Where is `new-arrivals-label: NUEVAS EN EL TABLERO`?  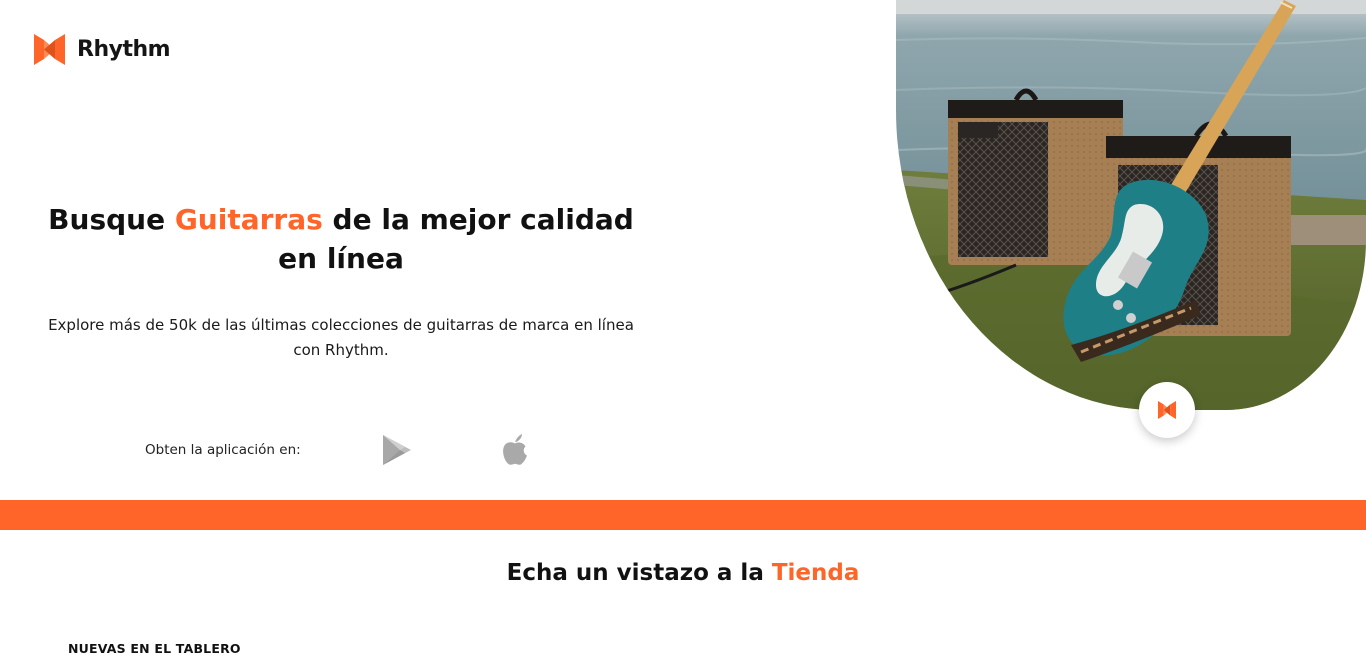
new-arrivals-label: NUEVAS EN EL TABLERO is located at coordinates (154, 648).